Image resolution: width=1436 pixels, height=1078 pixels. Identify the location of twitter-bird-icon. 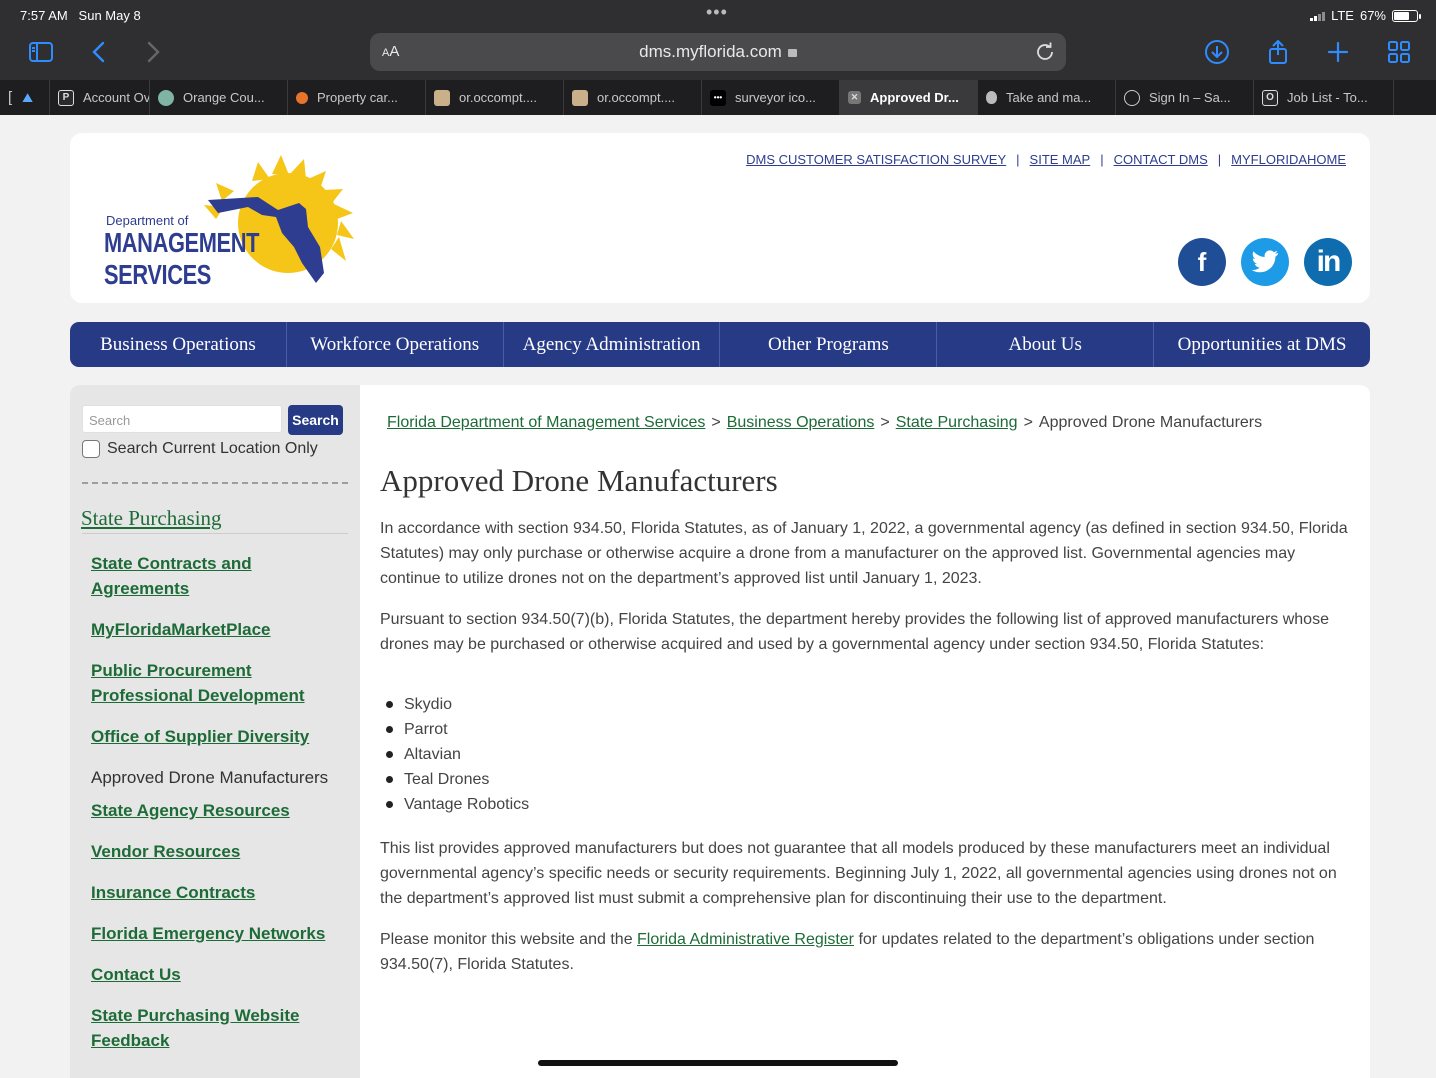
(1264, 261).